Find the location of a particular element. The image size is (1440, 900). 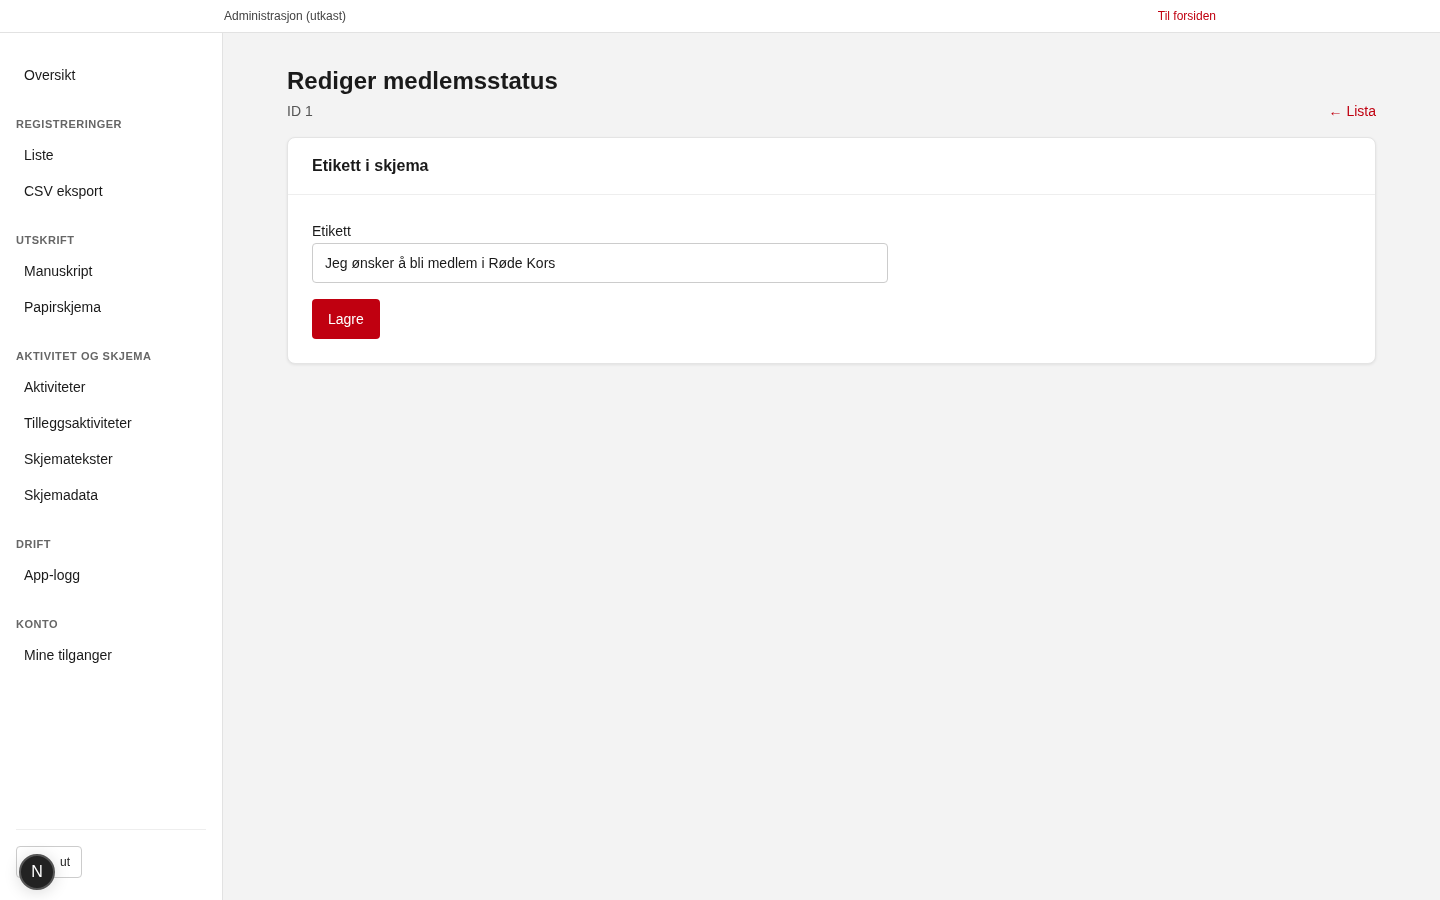

field-label: Etikett is located at coordinates (332, 231).